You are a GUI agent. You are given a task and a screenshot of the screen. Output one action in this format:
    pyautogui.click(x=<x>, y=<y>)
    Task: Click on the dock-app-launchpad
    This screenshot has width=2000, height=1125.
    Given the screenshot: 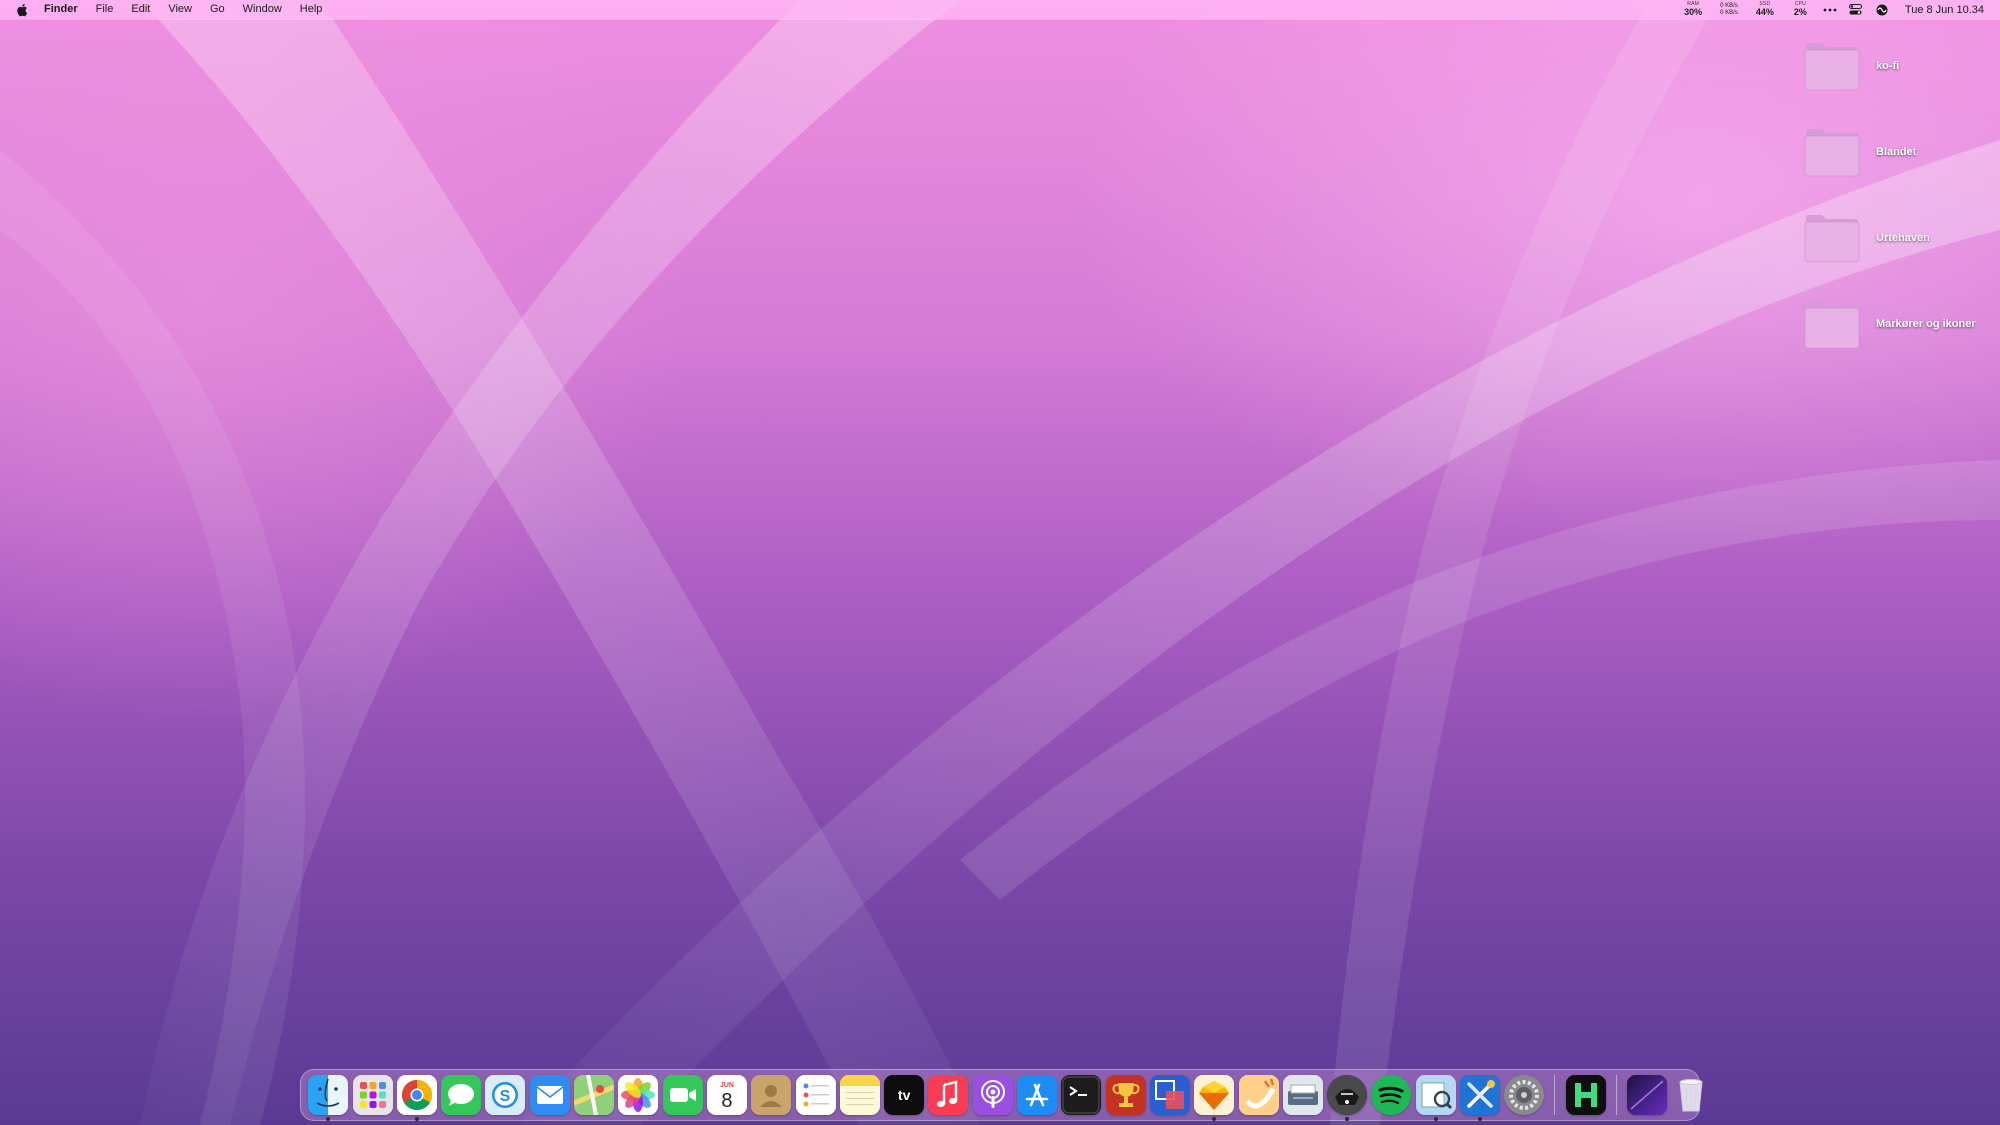 What is the action you would take?
    pyautogui.click(x=372, y=1095)
    